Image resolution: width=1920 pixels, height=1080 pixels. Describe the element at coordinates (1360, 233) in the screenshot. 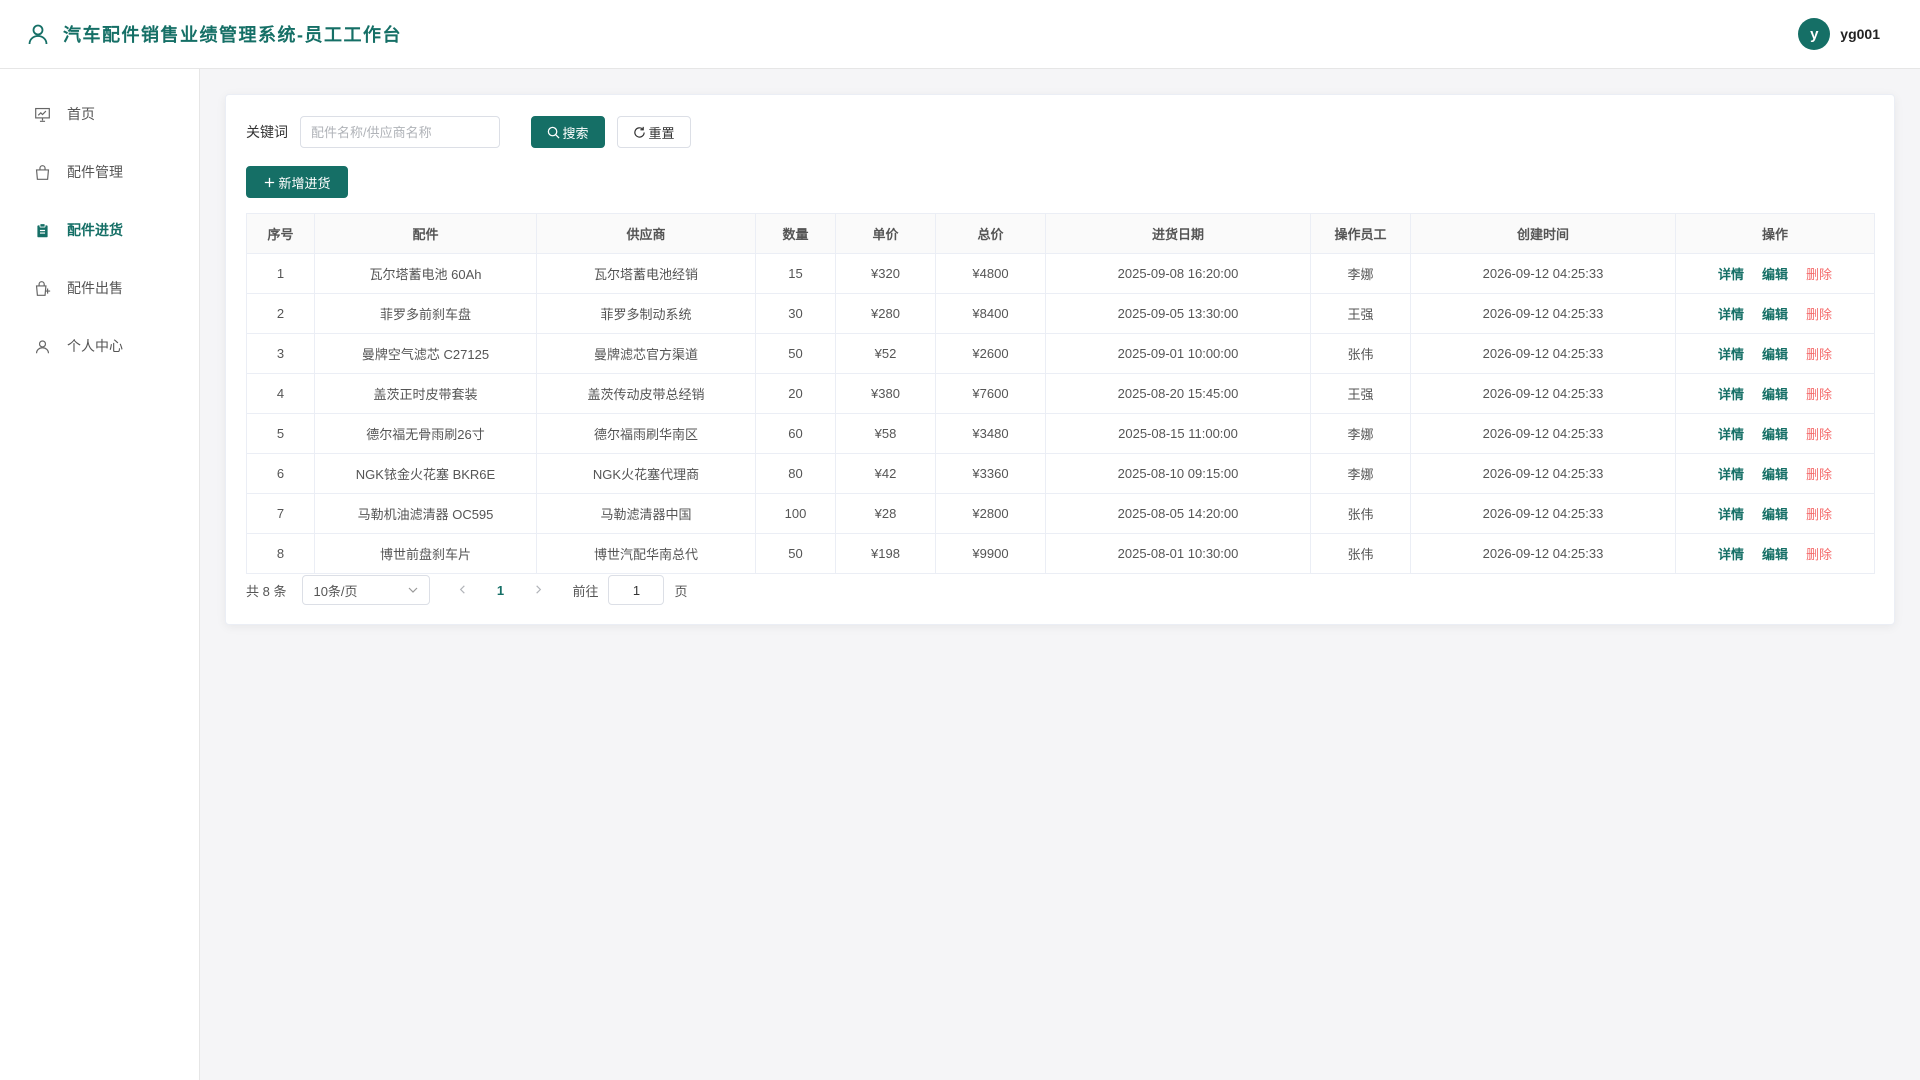

I see `column-header: 操作员工` at that location.